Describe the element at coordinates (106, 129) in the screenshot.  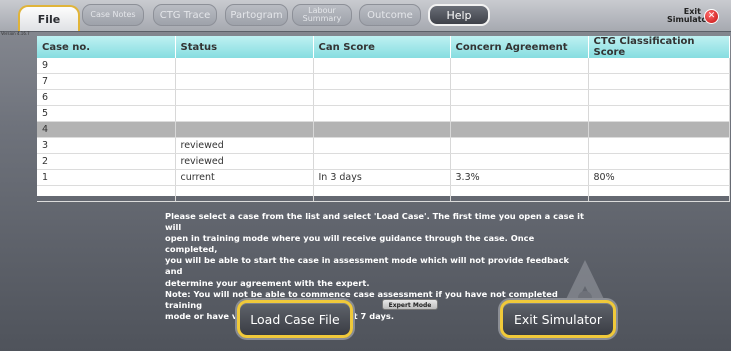
I see `cell-case-no: 4` at that location.